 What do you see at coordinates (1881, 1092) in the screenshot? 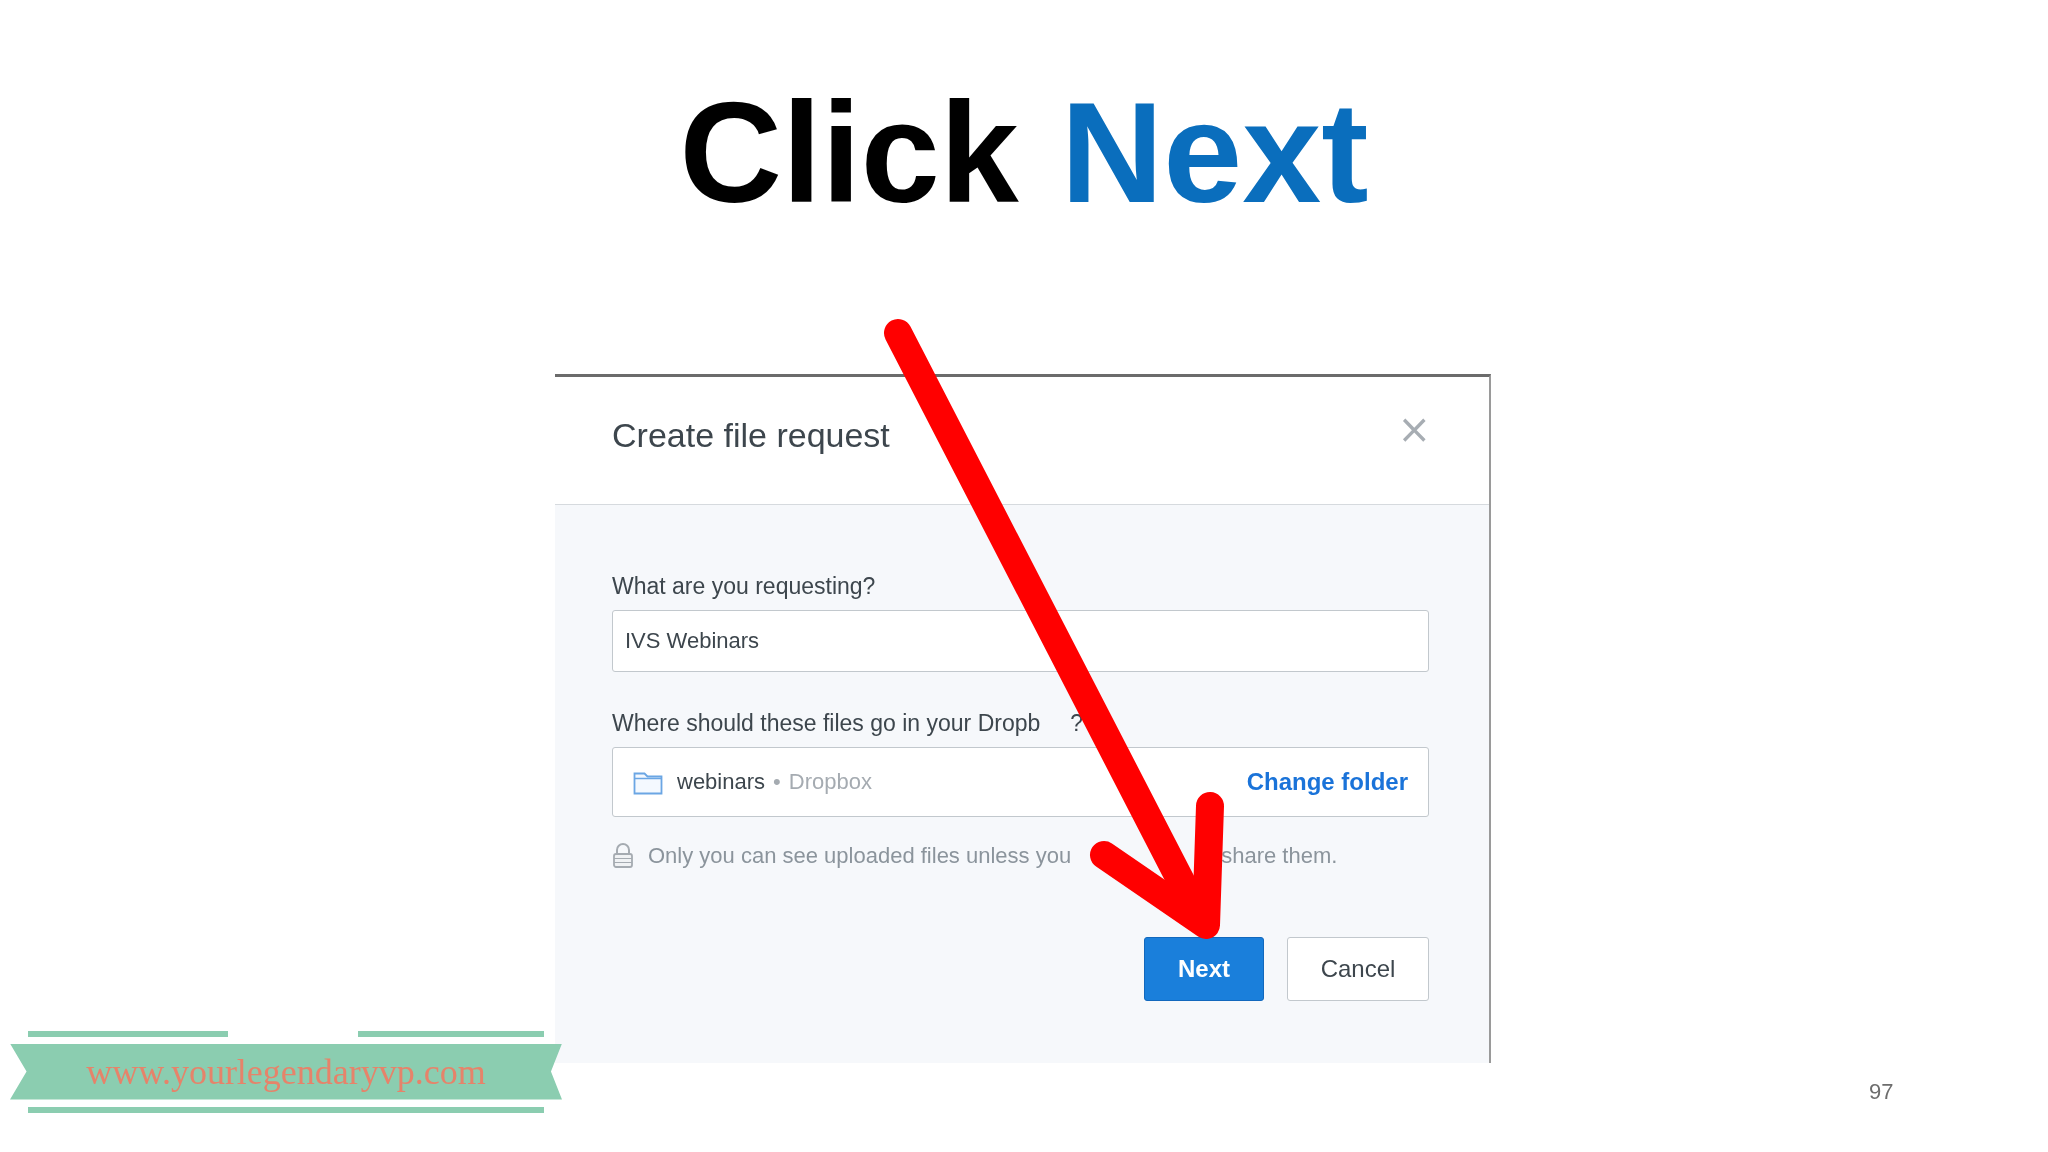
I see `page-number: 97` at bounding box center [1881, 1092].